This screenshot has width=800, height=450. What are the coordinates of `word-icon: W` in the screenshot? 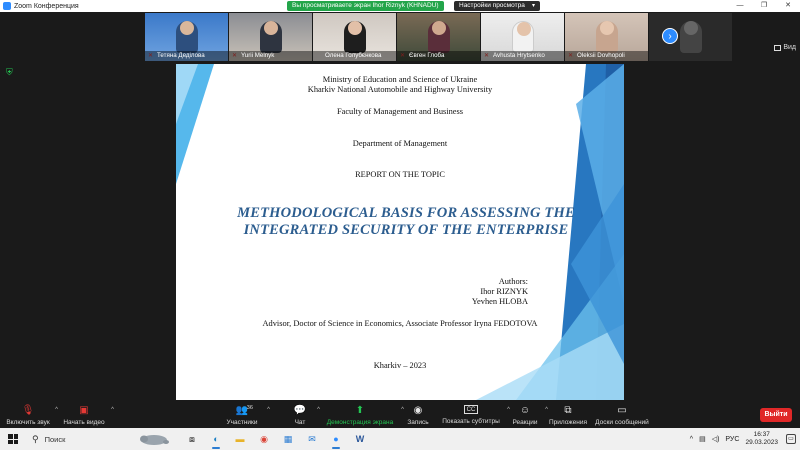 It's located at (360, 439).